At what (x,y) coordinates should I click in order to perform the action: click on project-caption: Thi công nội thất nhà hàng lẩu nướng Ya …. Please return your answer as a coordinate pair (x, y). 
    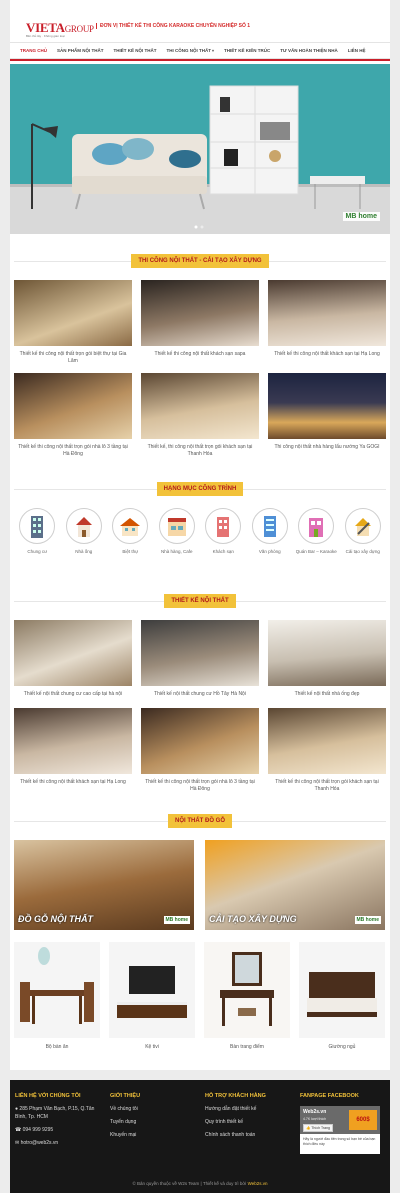
    Looking at the image, I should click on (327, 447).